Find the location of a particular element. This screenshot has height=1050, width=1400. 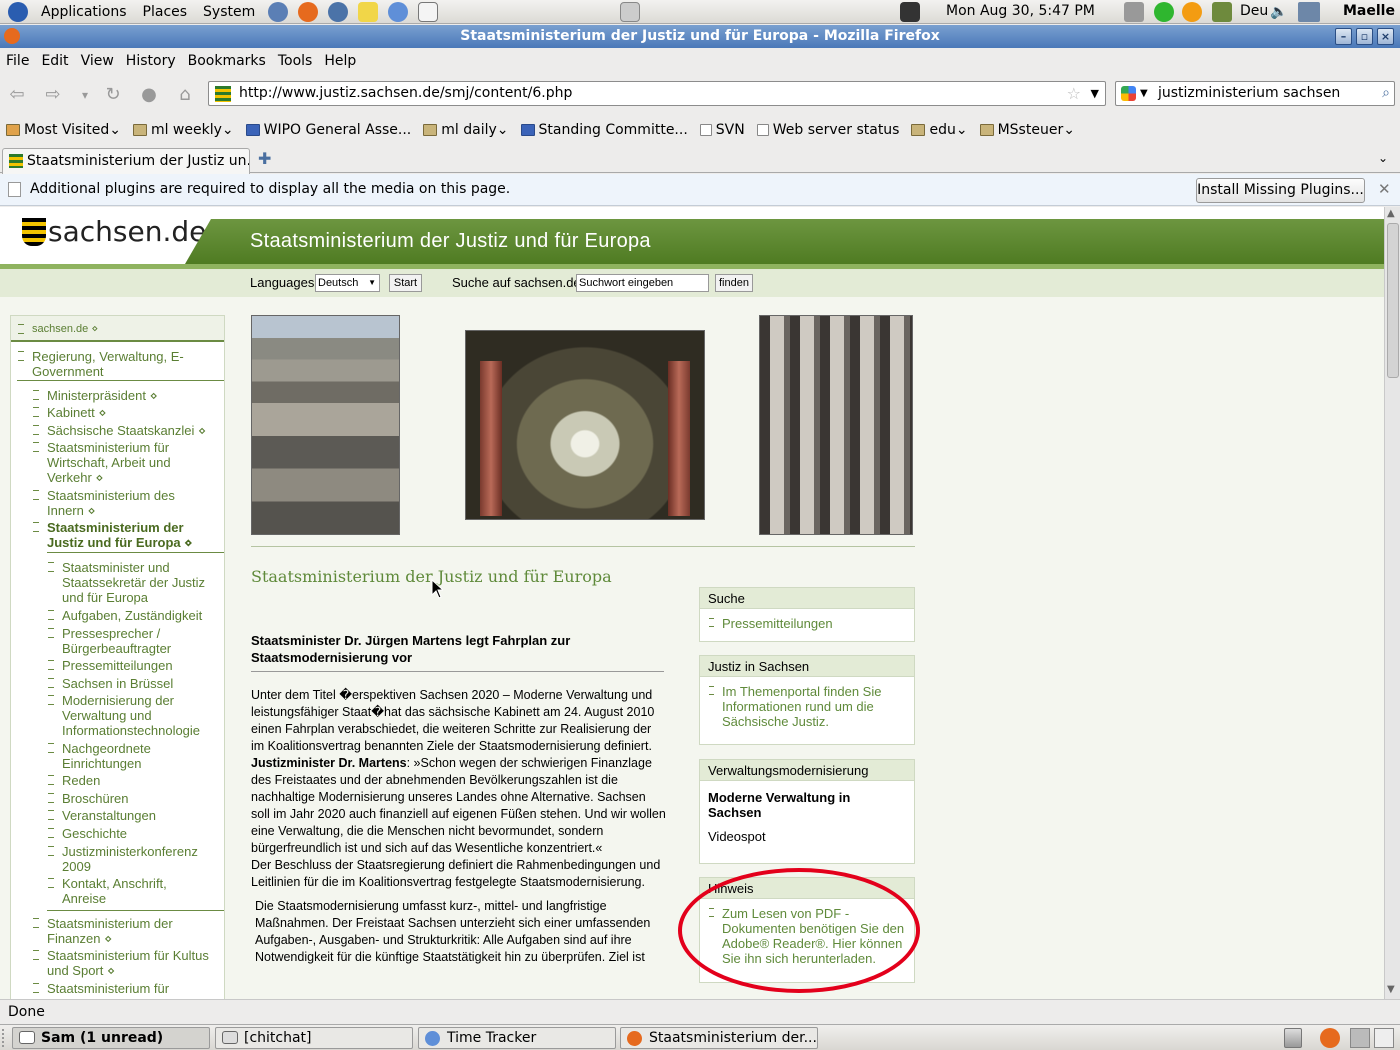

status-online-icon is located at coordinates (1164, 12).